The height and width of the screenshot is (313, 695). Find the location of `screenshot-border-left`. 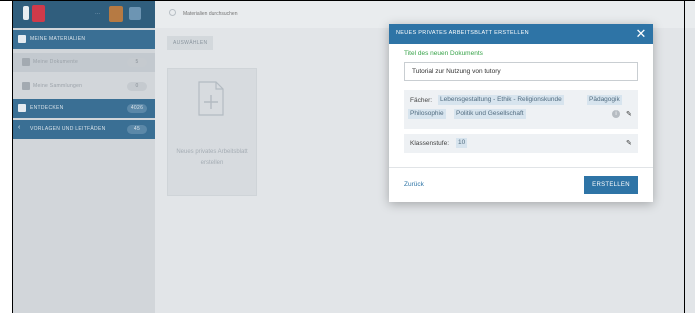

screenshot-border-left is located at coordinates (12, 156).